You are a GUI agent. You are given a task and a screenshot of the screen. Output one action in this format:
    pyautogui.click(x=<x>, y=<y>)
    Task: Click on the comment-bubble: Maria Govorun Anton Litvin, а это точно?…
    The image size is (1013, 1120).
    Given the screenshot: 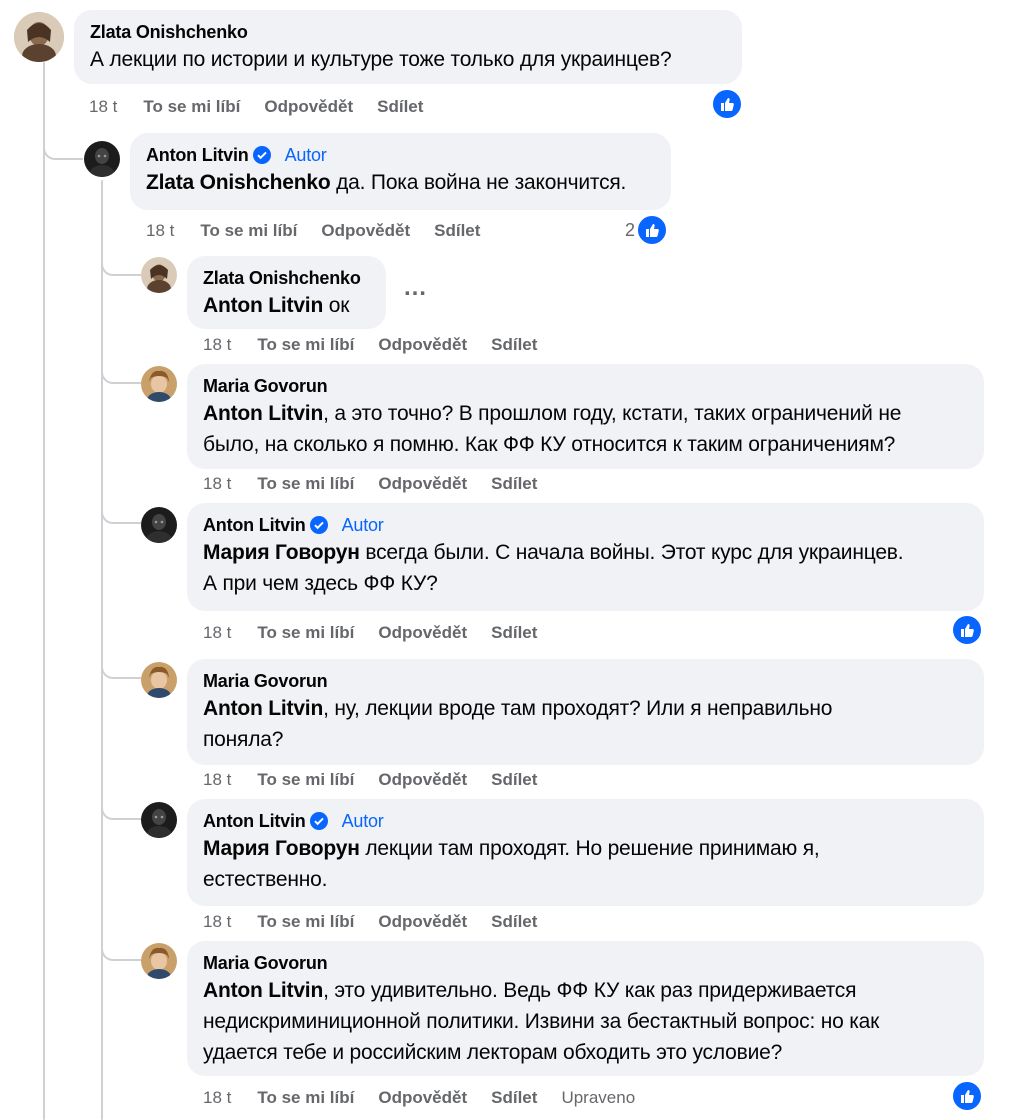 What is the action you would take?
    pyautogui.click(x=585, y=416)
    